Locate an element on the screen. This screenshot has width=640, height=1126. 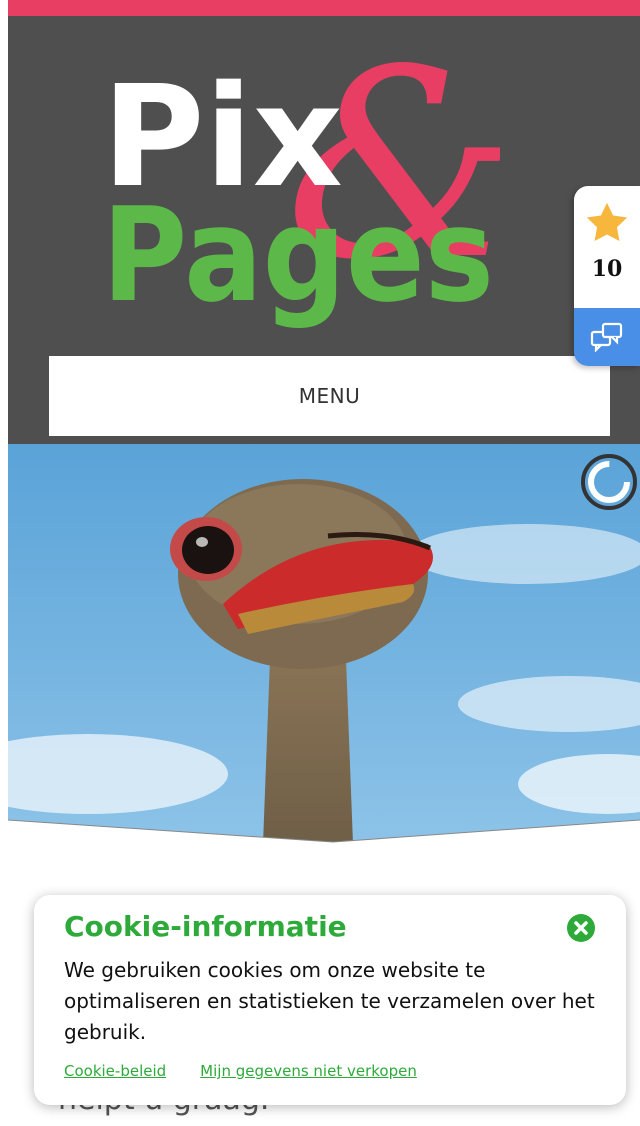
rating-widget: 10 is located at coordinates (607, 276).